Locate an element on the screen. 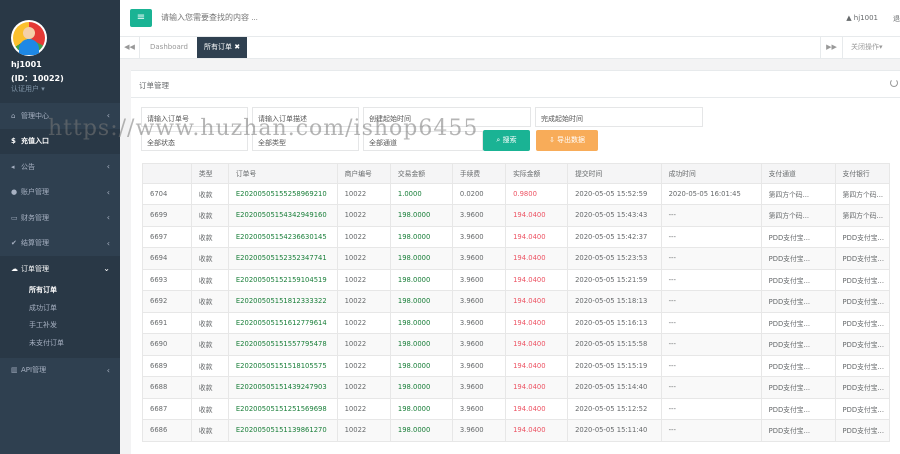  tab-dashboard: Dashboard is located at coordinates (169, 47).